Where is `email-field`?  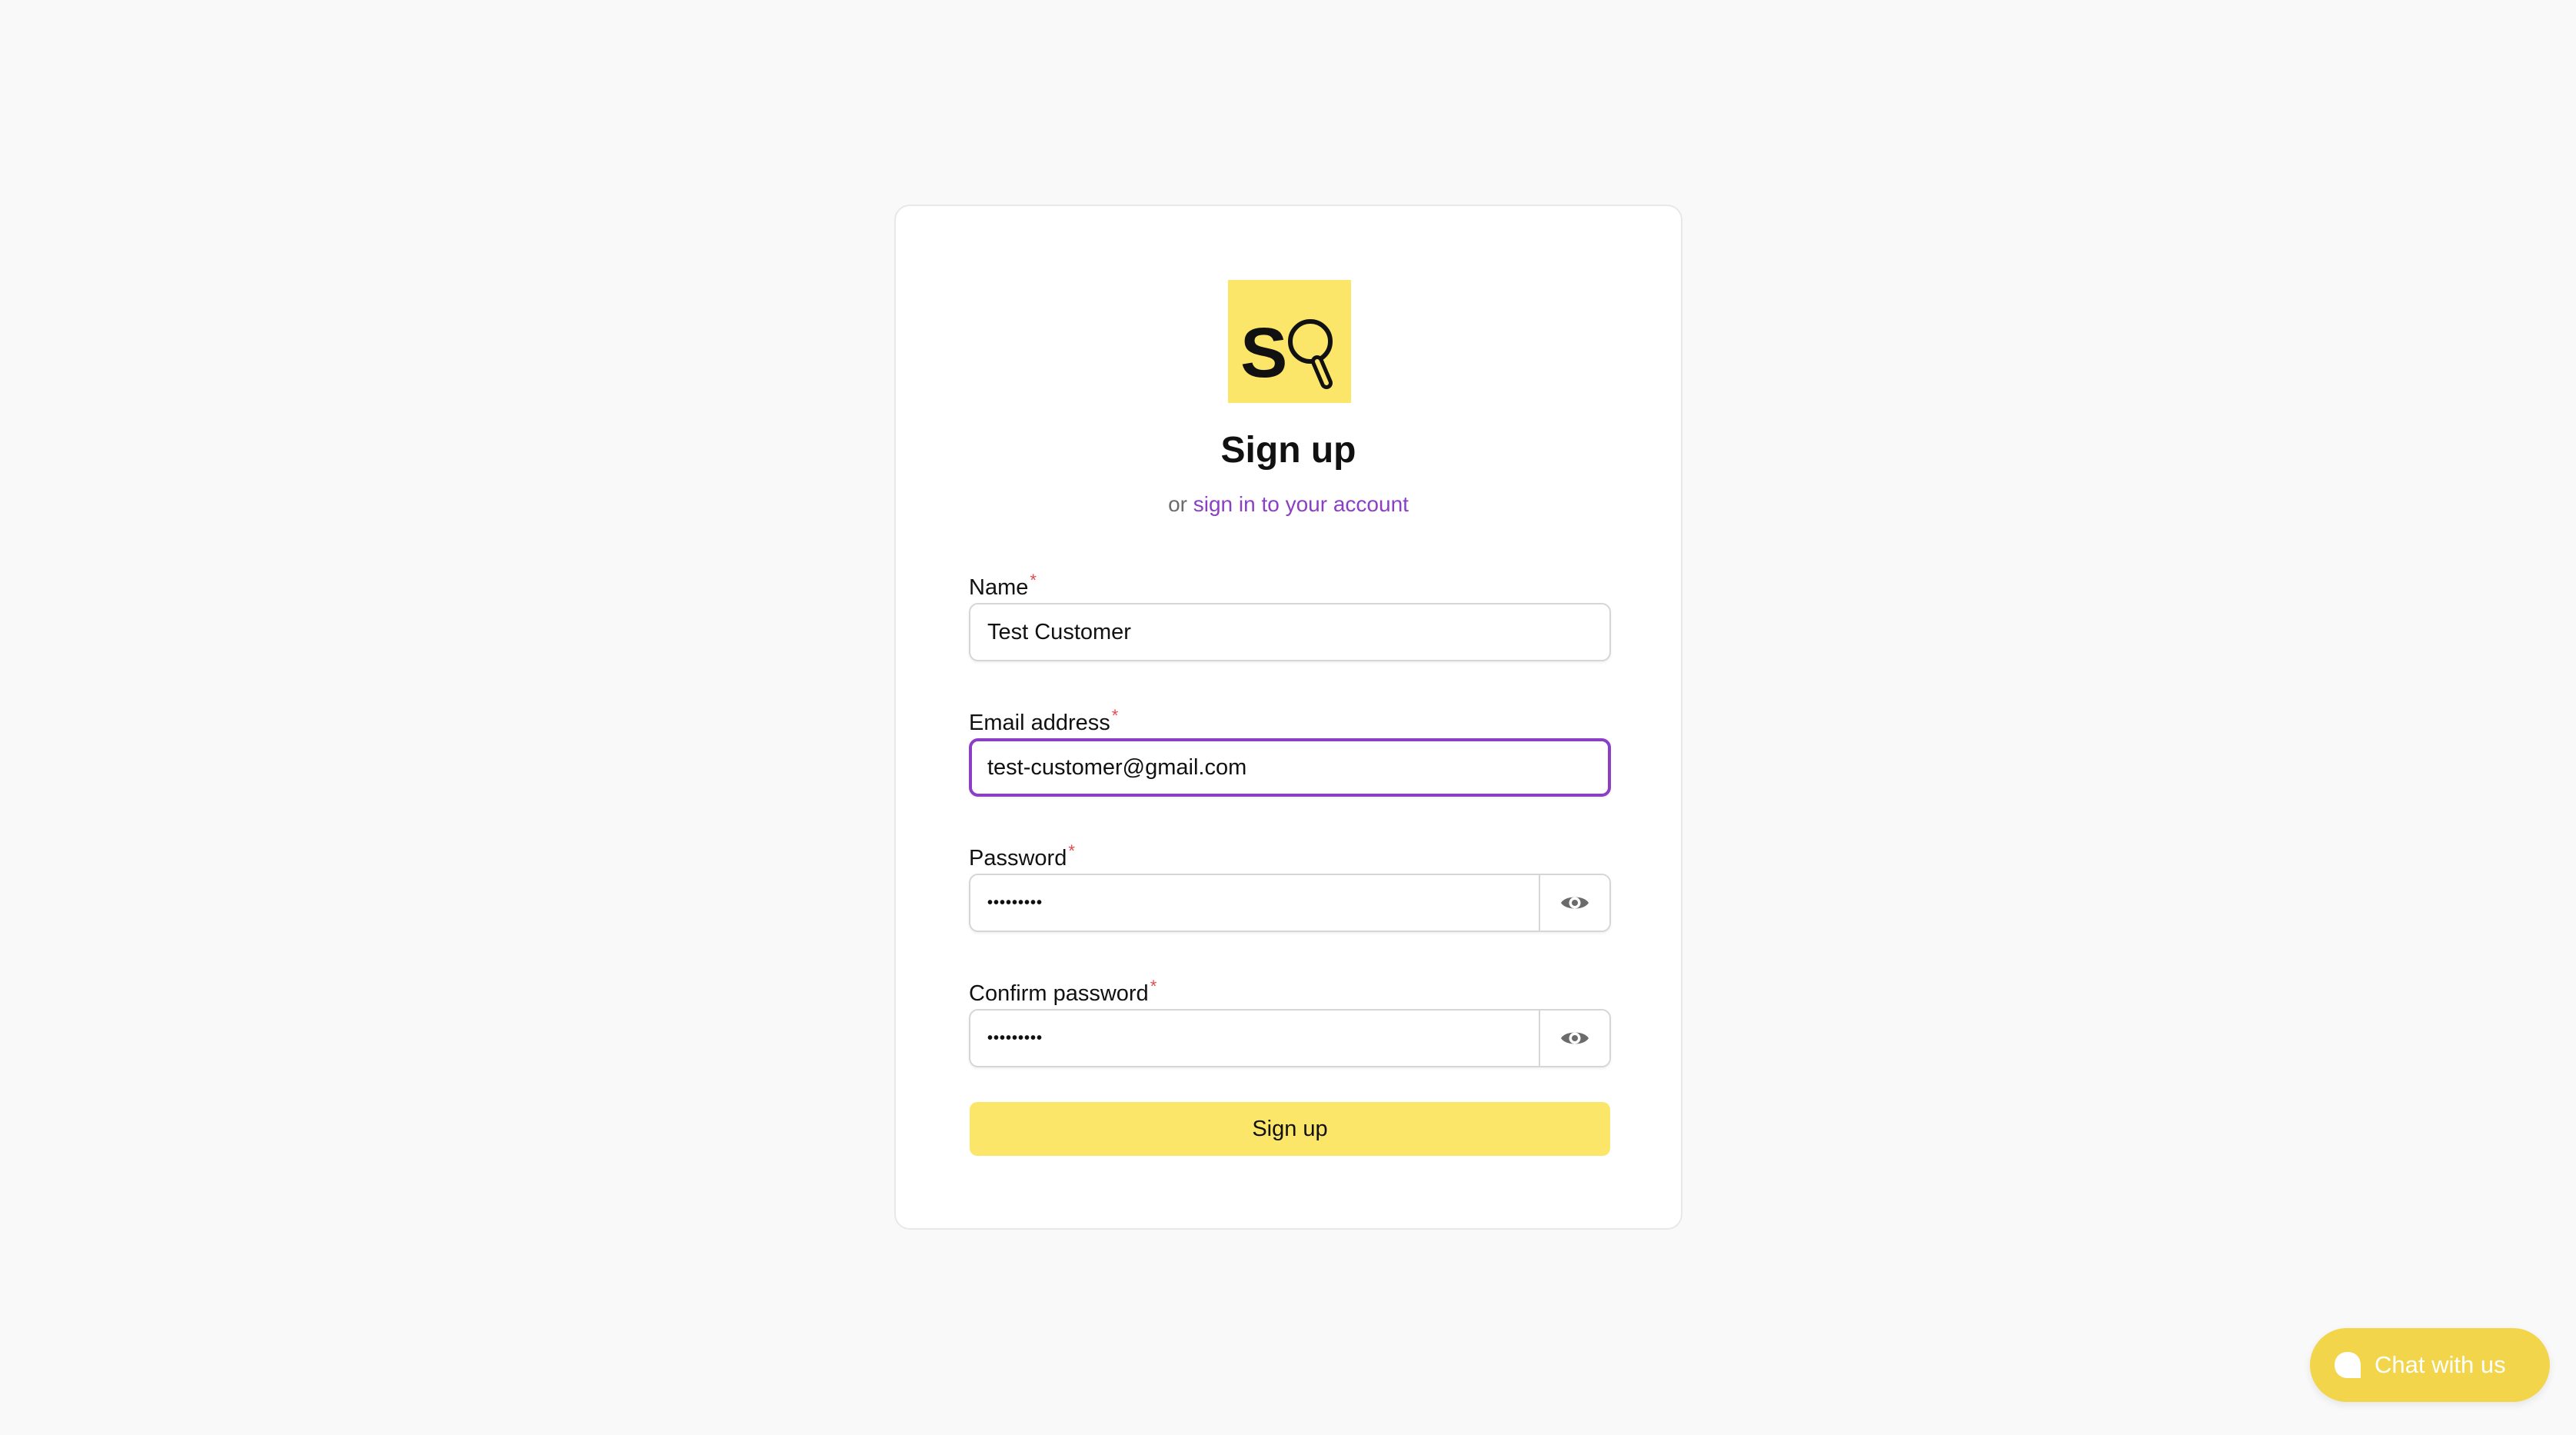 email-field is located at coordinates (1290, 768).